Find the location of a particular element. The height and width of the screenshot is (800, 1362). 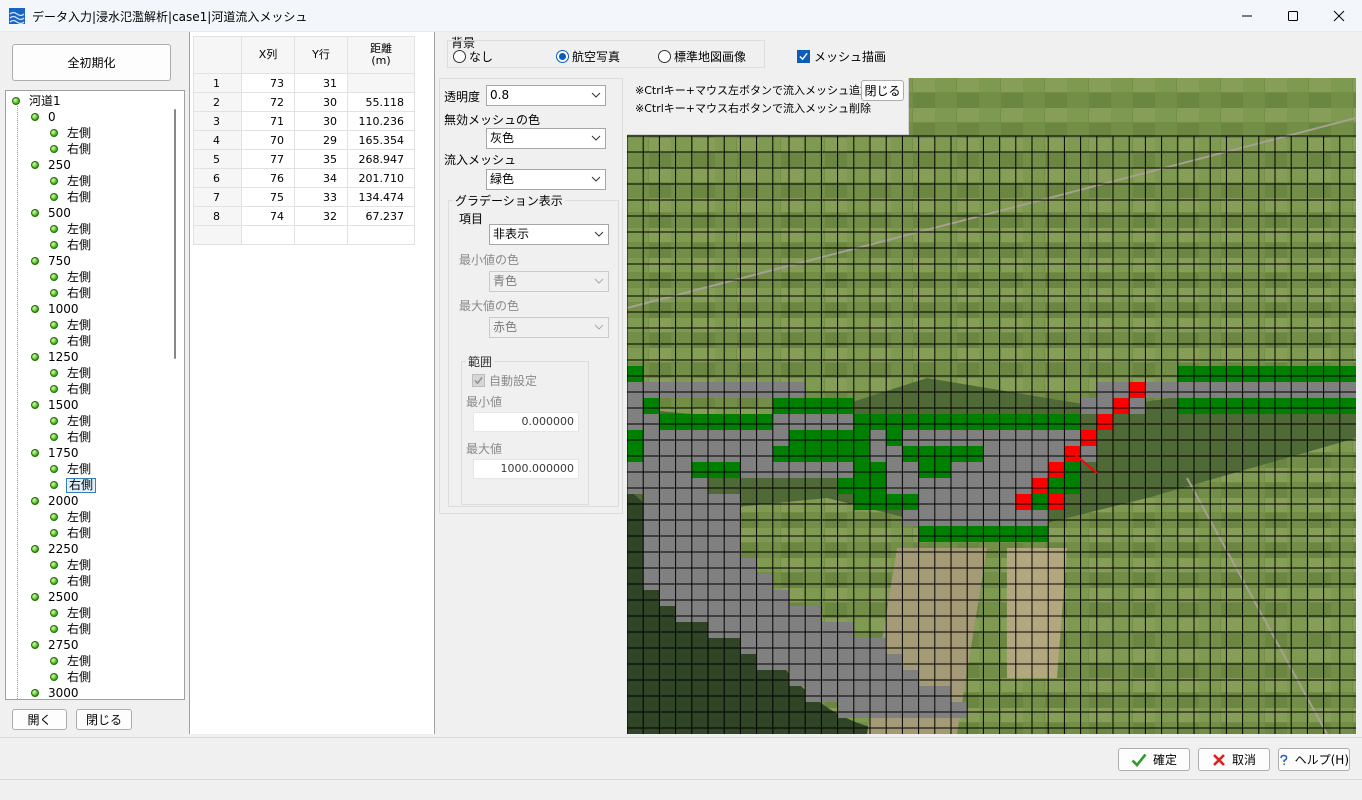

tree-node-3000: 3000 is located at coordinates (55, 692).